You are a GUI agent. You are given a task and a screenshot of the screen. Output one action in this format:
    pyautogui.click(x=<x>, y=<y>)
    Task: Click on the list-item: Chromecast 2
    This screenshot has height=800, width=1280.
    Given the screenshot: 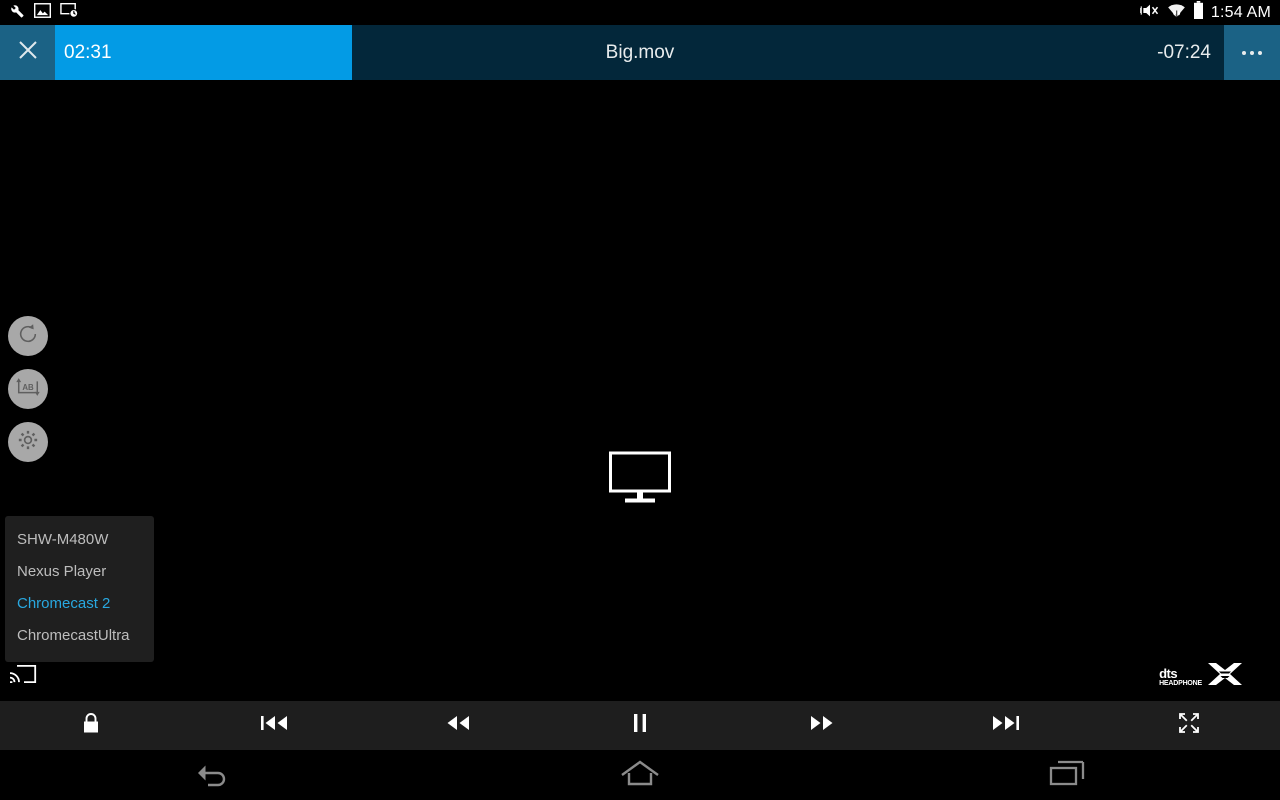 What is the action you would take?
    pyautogui.click(x=79, y=604)
    